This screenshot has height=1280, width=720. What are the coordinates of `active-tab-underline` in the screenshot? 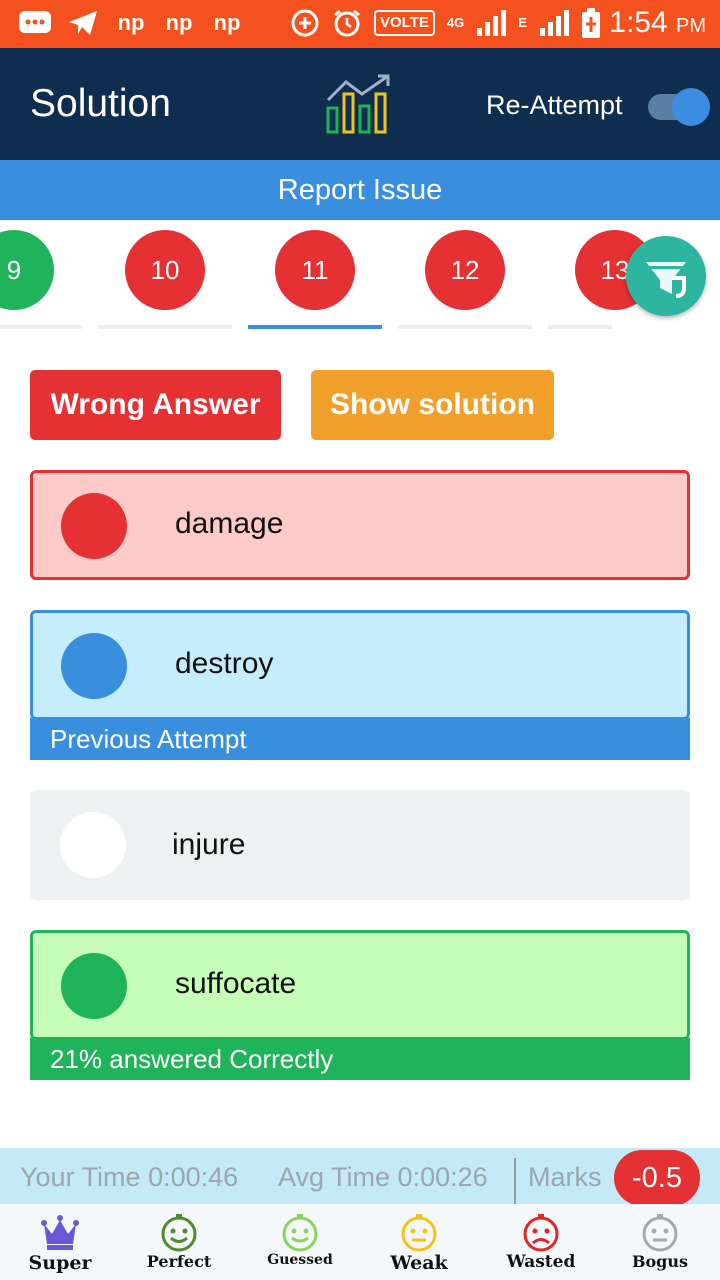 It's located at (315, 327).